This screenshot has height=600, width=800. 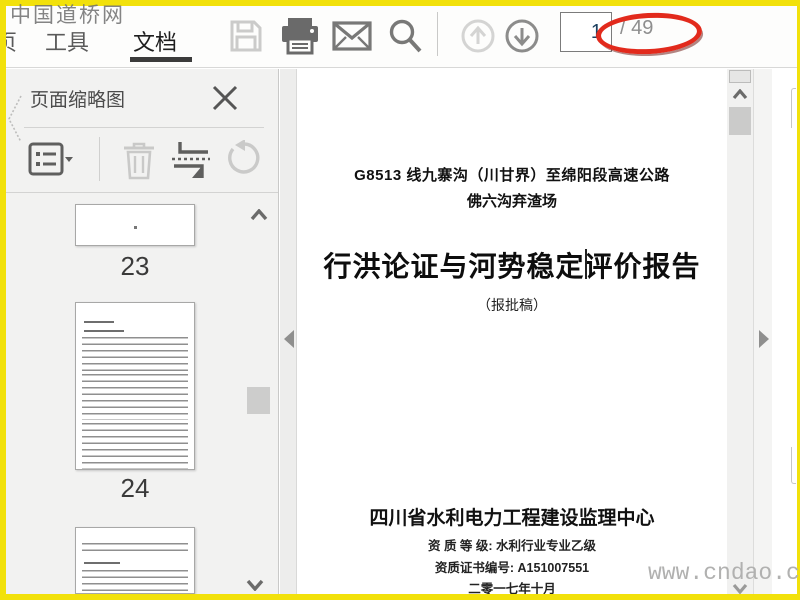 I want to click on doc-subtitle-line2: 佛六沟弃渣场, so click(x=511, y=201).